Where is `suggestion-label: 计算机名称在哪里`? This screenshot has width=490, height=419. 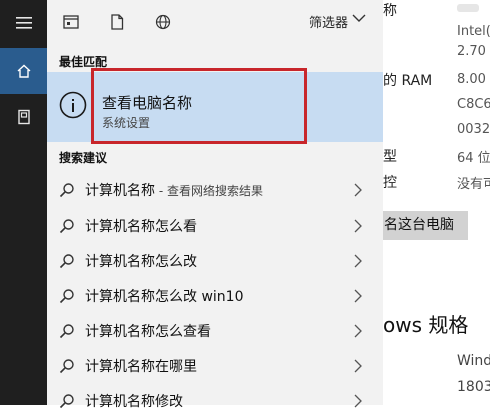 suggestion-label: 计算机名称在哪里 is located at coordinates (141, 367).